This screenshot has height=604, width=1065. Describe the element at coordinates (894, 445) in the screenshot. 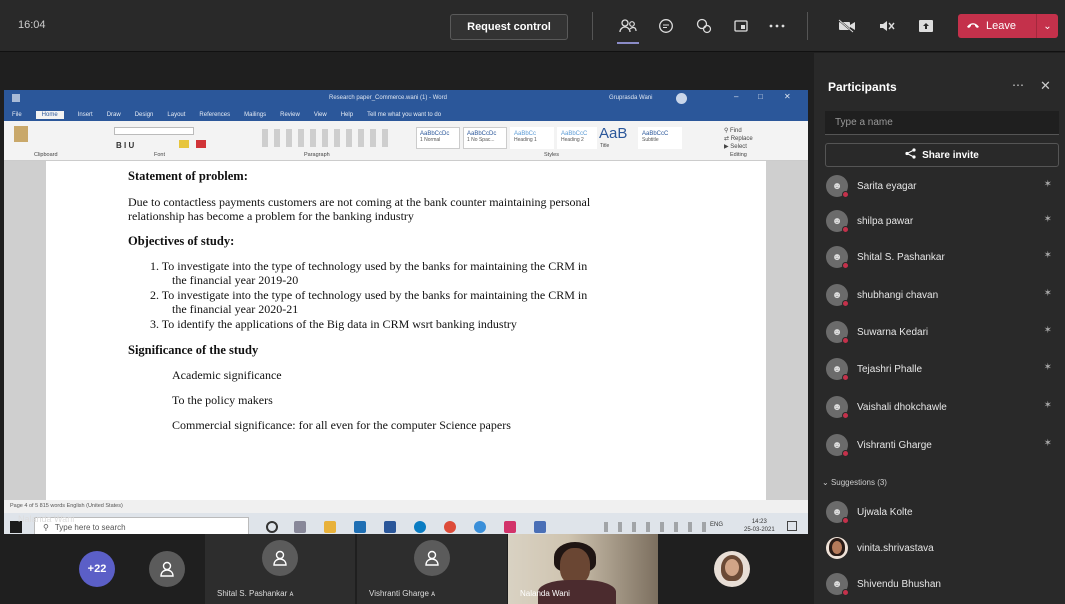

I see `participant-name: Vishranti Gharge` at that location.